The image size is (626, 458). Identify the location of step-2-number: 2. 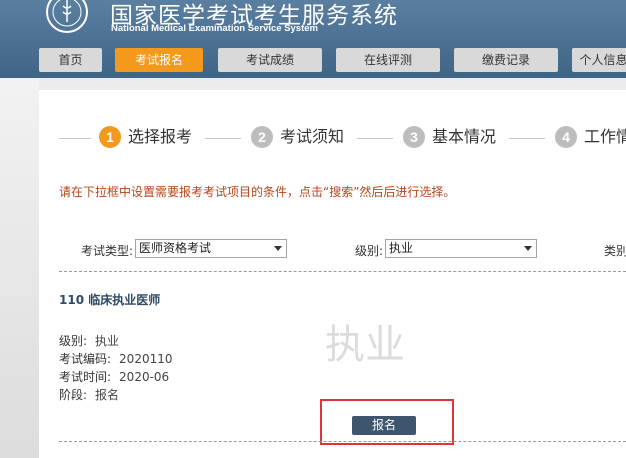
(262, 137).